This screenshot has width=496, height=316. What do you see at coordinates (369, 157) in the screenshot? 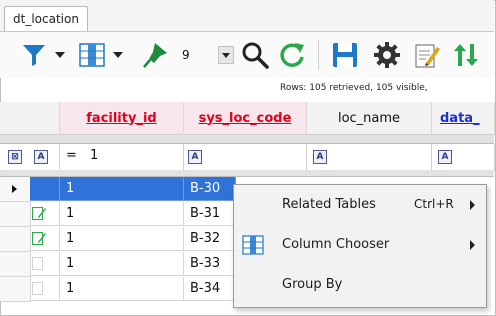
I see `filter-cell-loc-name: A` at bounding box center [369, 157].